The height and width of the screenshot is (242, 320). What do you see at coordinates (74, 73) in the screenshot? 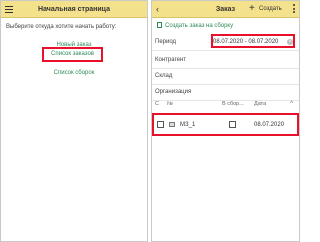
I see `assembly-list-link: Список сборок` at bounding box center [74, 73].